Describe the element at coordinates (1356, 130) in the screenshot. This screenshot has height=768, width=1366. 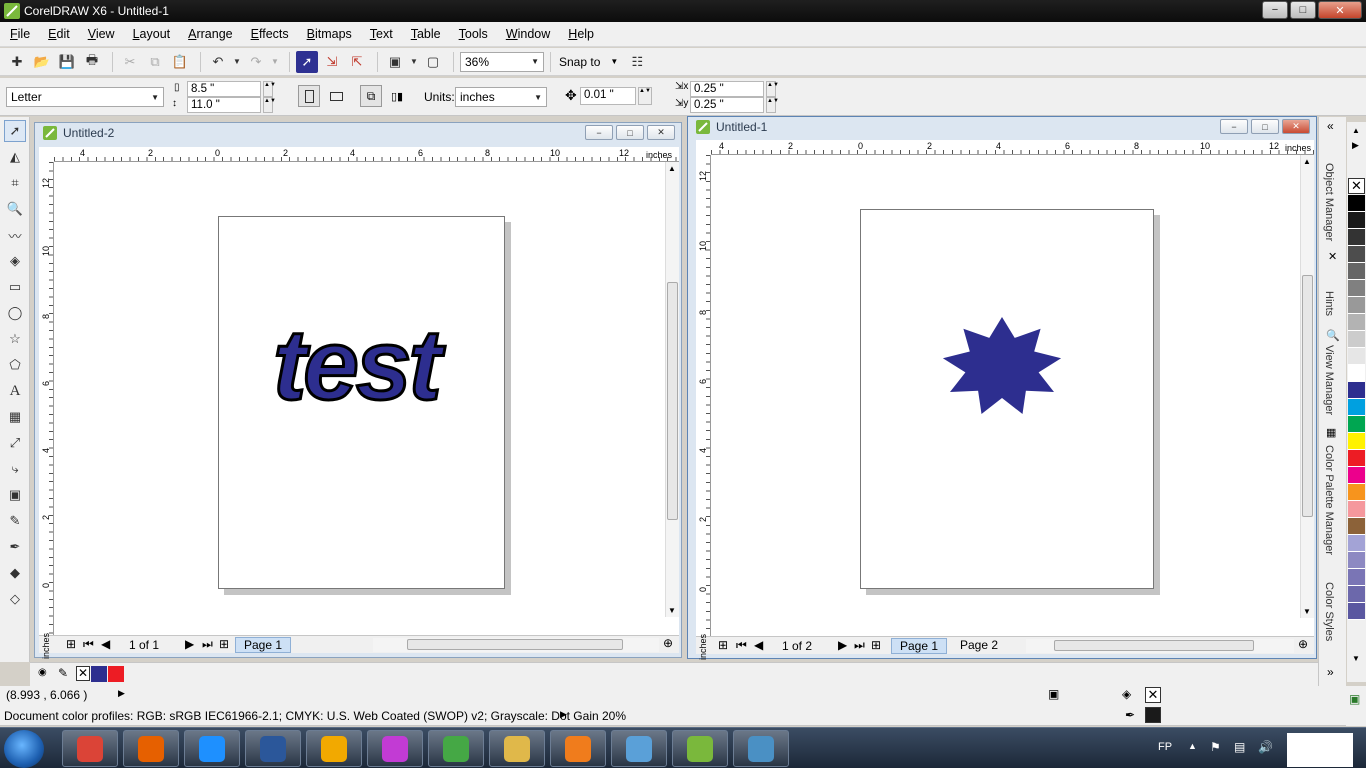
I see `palette-scroll-up-icon: ▲` at that location.